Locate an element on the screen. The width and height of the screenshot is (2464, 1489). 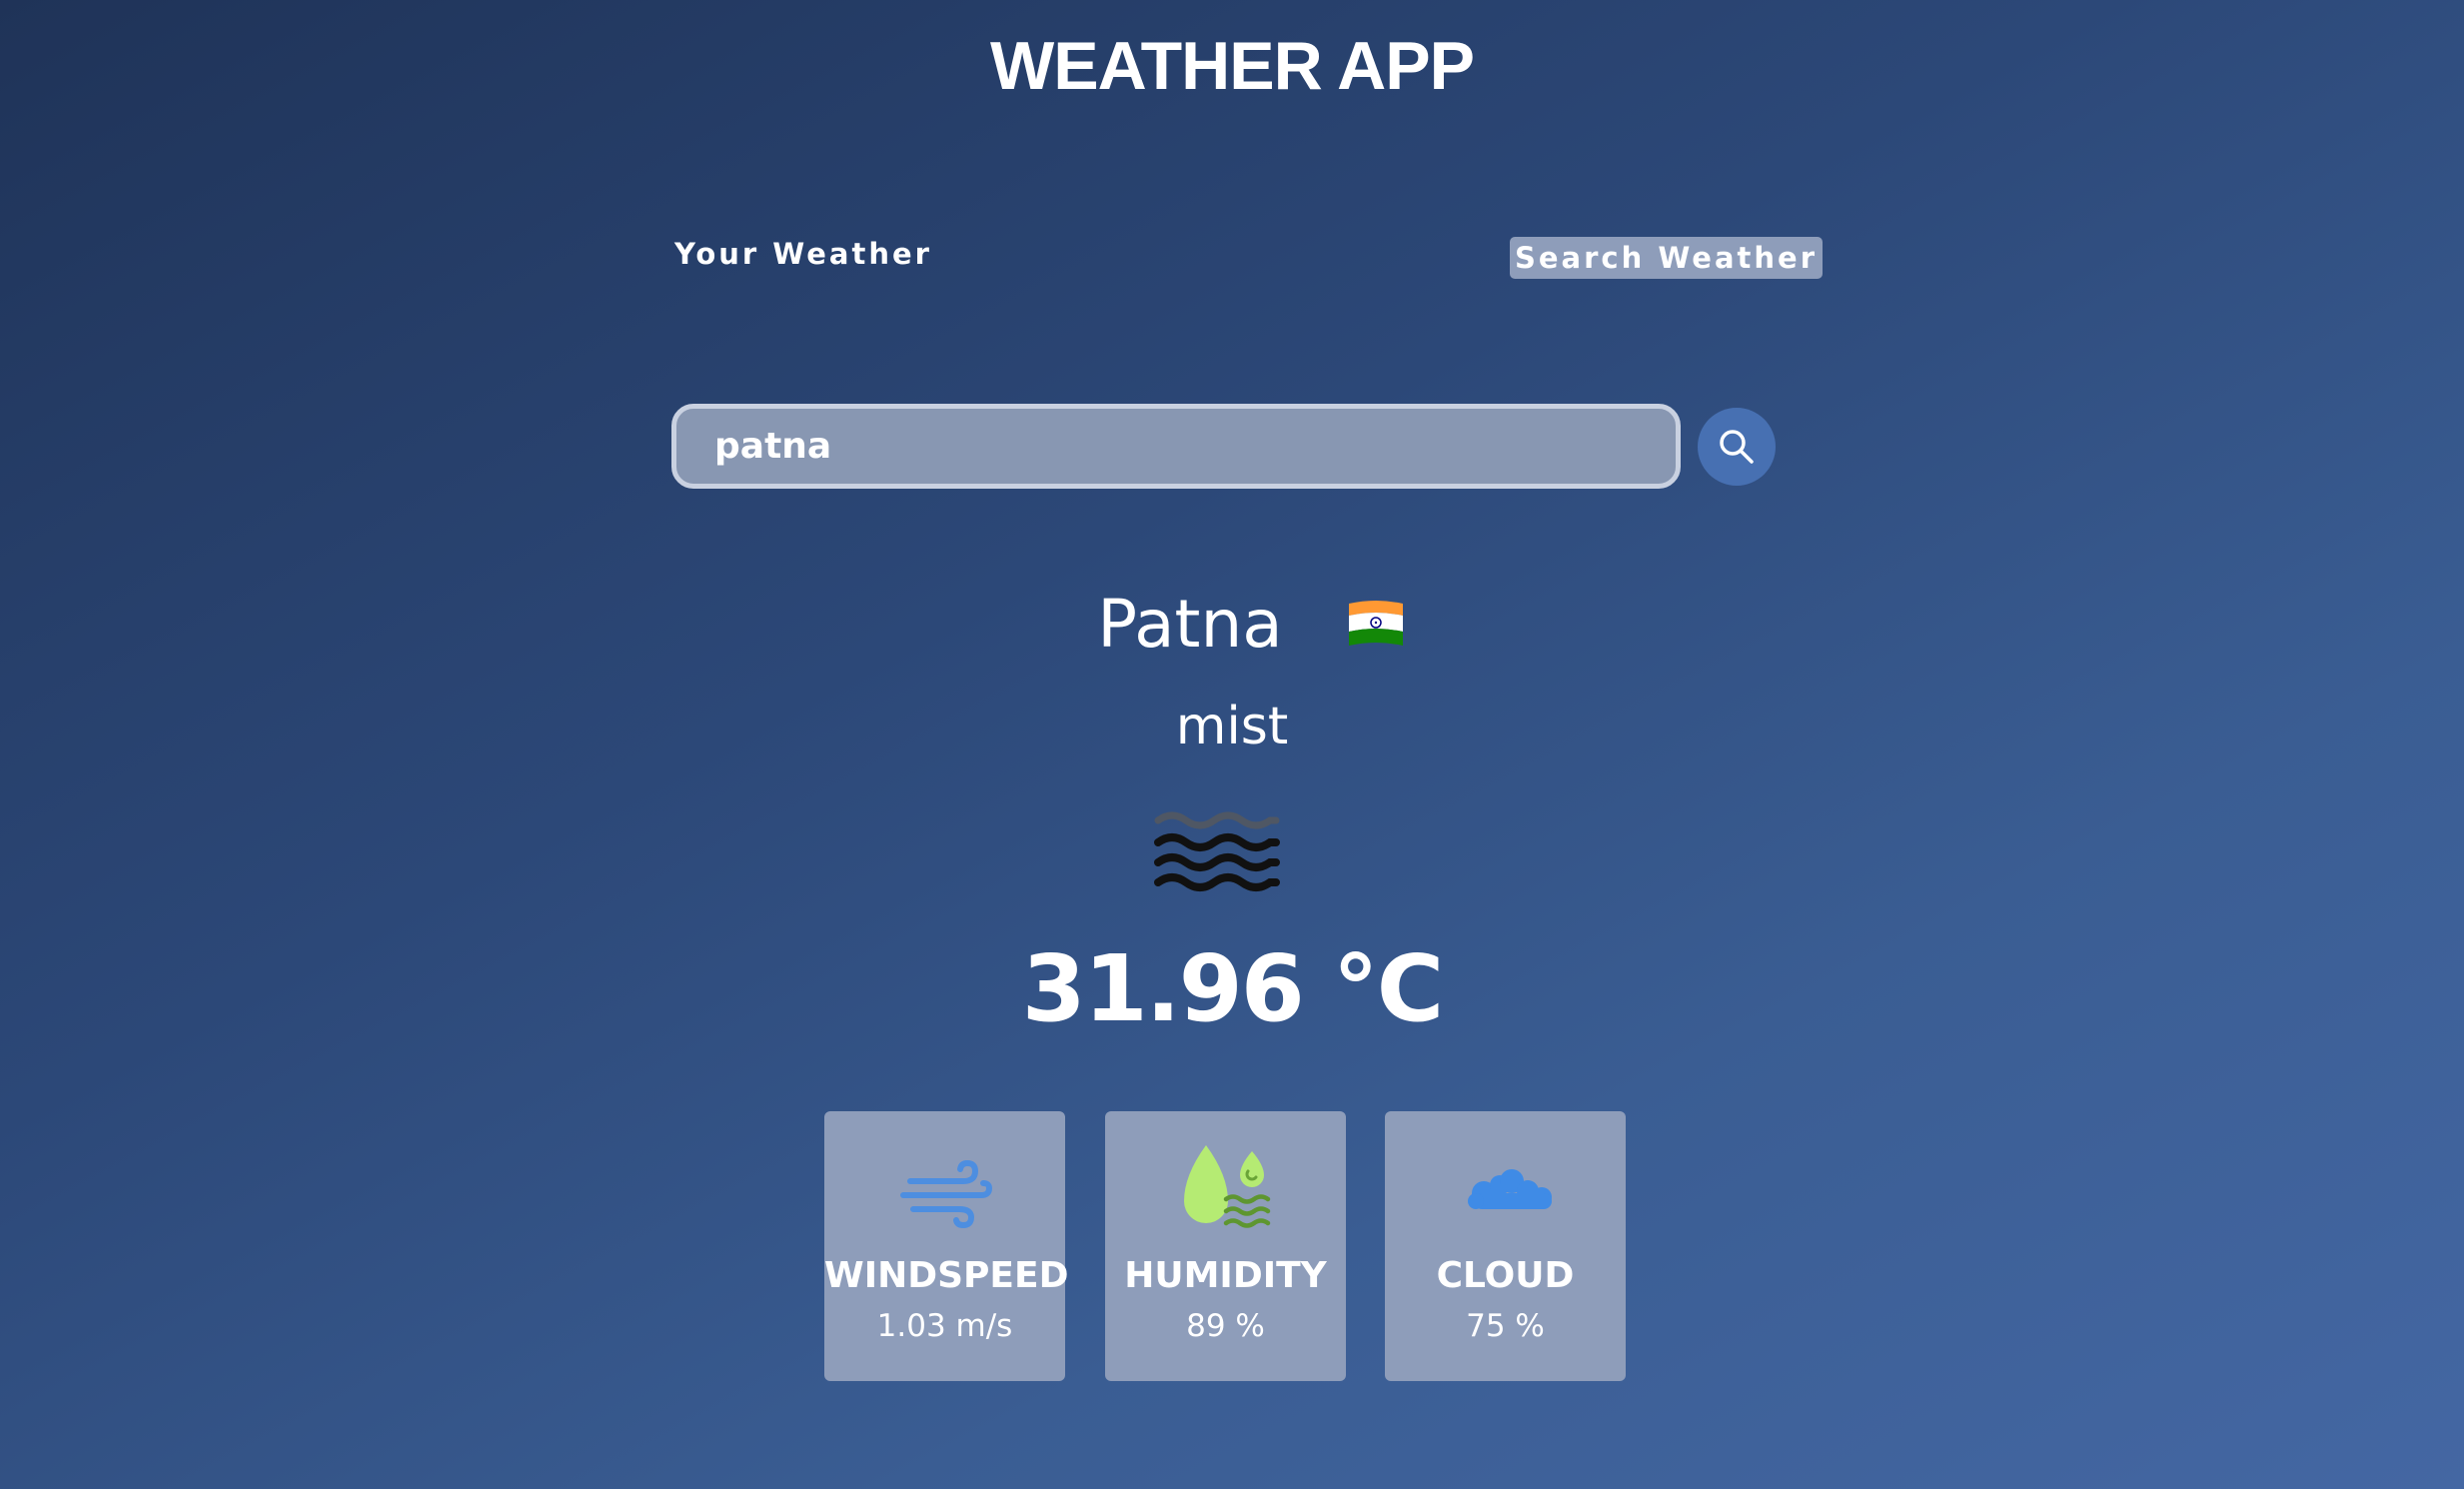
humidity-icon is located at coordinates (1226, 1186).